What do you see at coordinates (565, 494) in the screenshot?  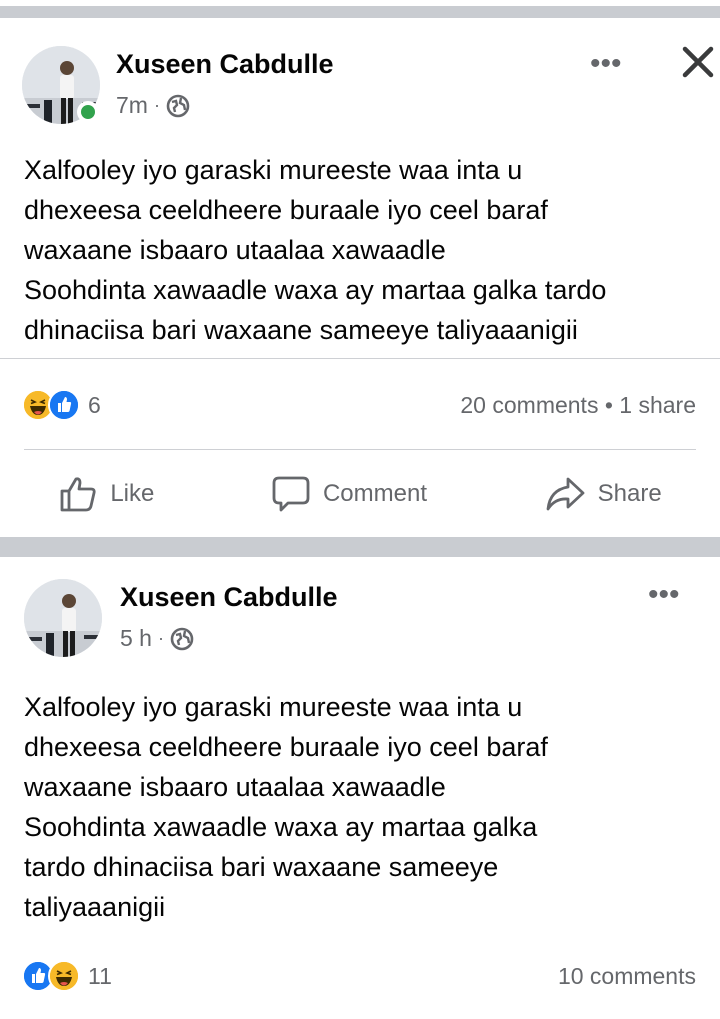 I see `share-arrow-icon` at bounding box center [565, 494].